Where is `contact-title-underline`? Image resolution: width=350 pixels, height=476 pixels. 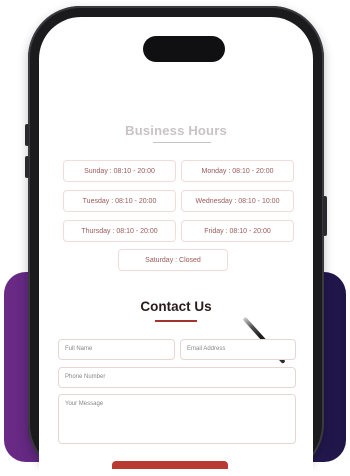 contact-title-underline is located at coordinates (176, 321).